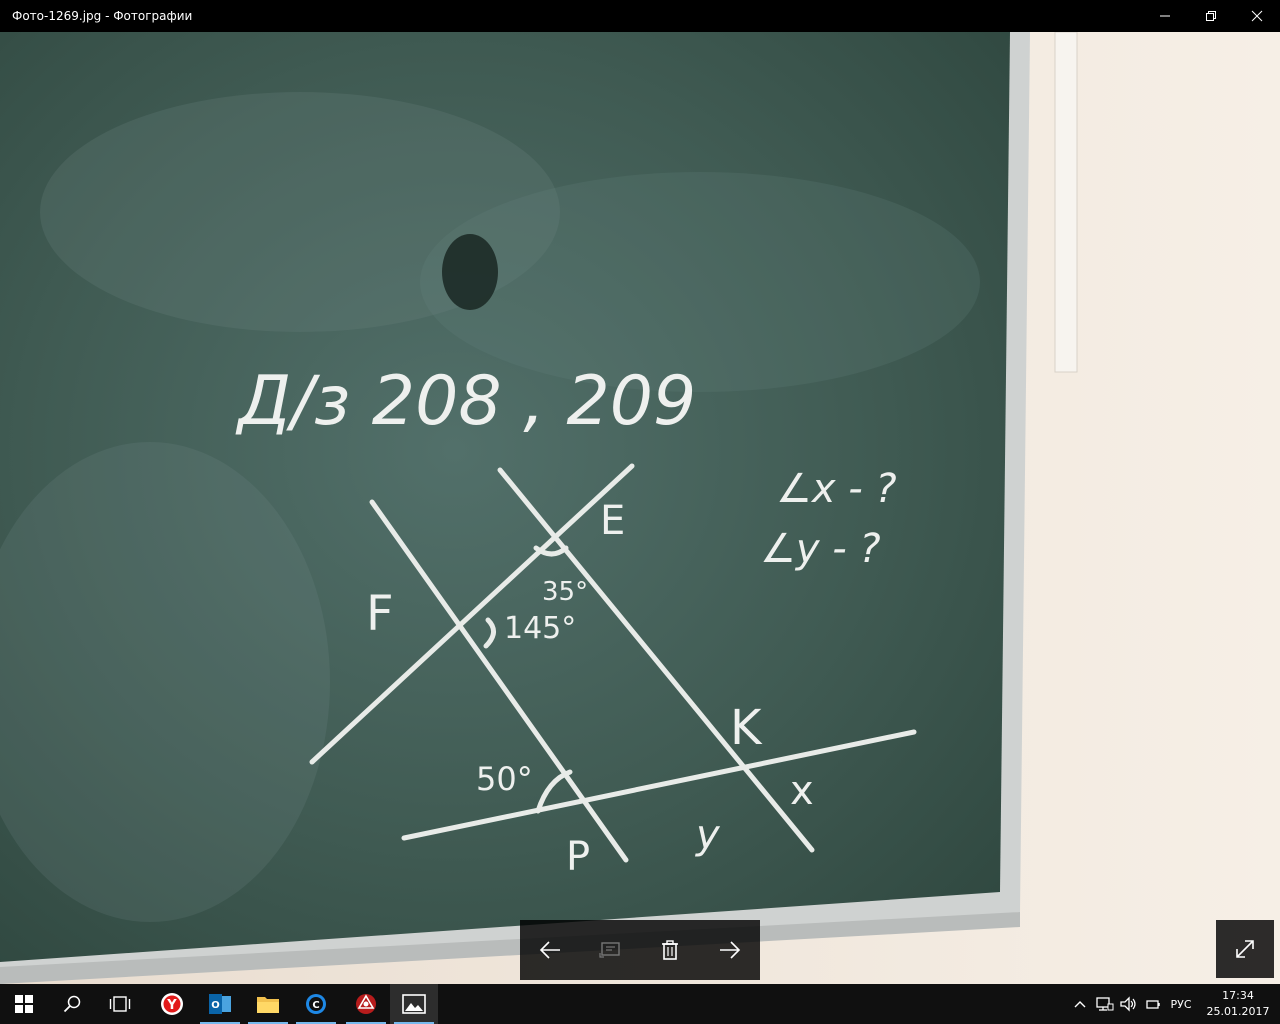  I want to click on windows-logo-icon, so click(24, 1004).